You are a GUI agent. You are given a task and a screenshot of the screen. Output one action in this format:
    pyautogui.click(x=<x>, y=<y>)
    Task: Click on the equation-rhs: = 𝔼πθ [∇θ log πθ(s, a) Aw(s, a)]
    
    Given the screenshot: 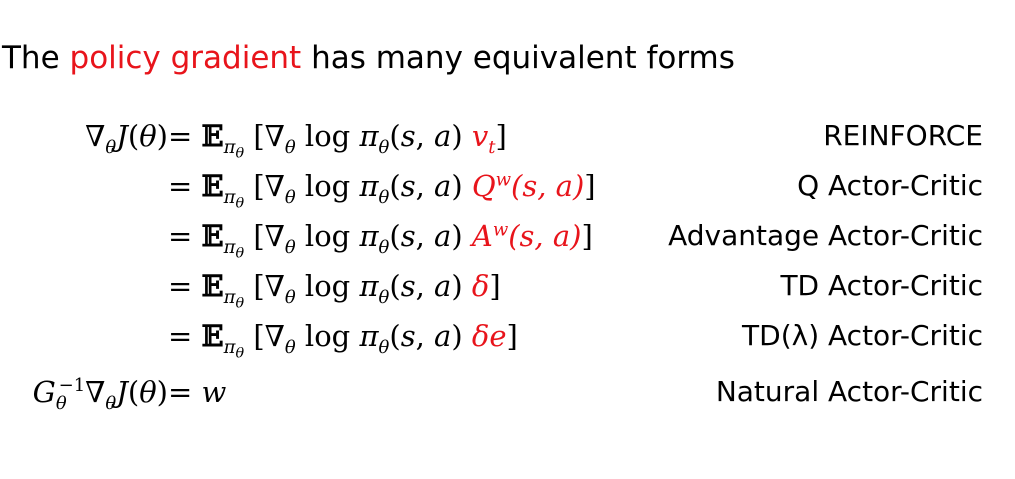 What is the action you would take?
    pyautogui.click(x=380, y=240)
    